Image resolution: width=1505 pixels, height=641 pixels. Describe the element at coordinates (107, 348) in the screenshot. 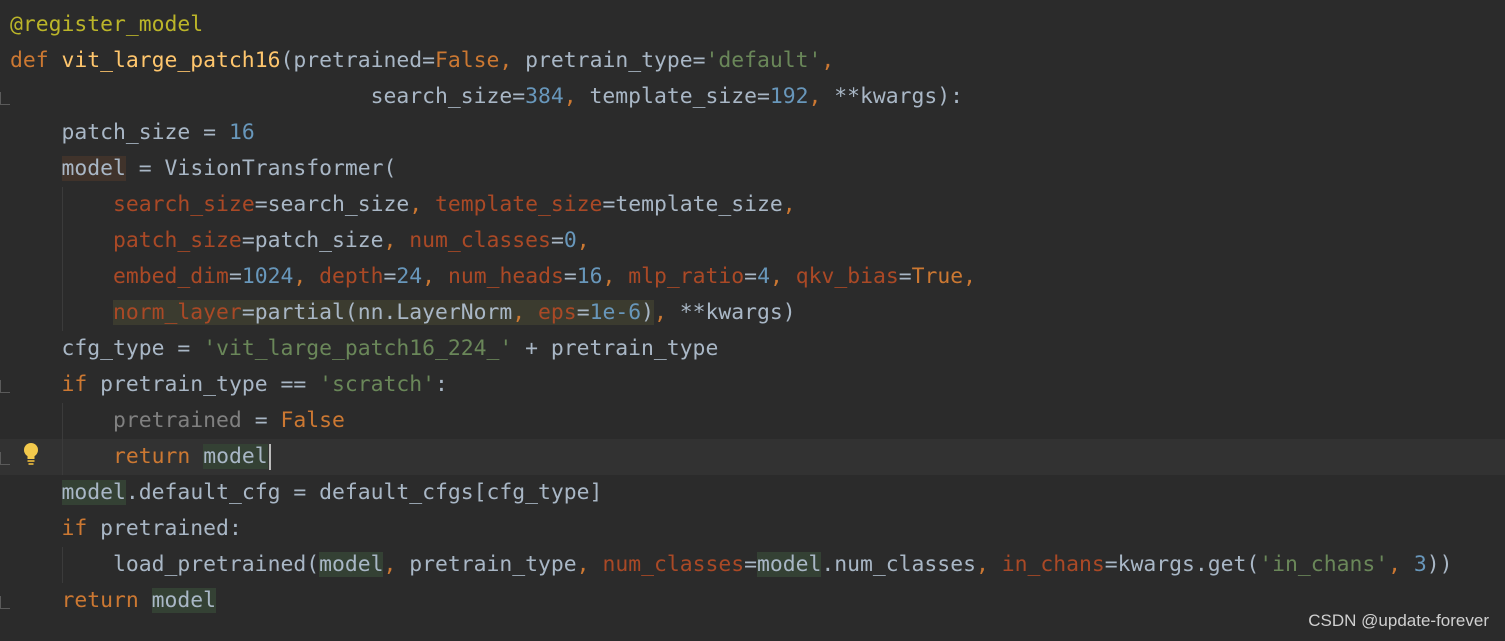

I see `code-token: cfg_type =` at that location.